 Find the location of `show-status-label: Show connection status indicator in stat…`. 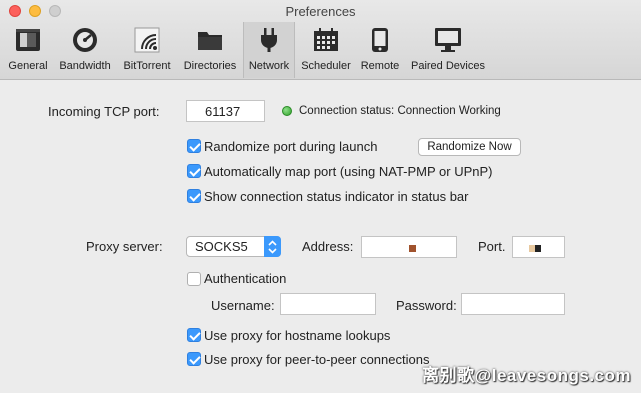

show-status-label: Show connection status indicator in stat… is located at coordinates (336, 196).